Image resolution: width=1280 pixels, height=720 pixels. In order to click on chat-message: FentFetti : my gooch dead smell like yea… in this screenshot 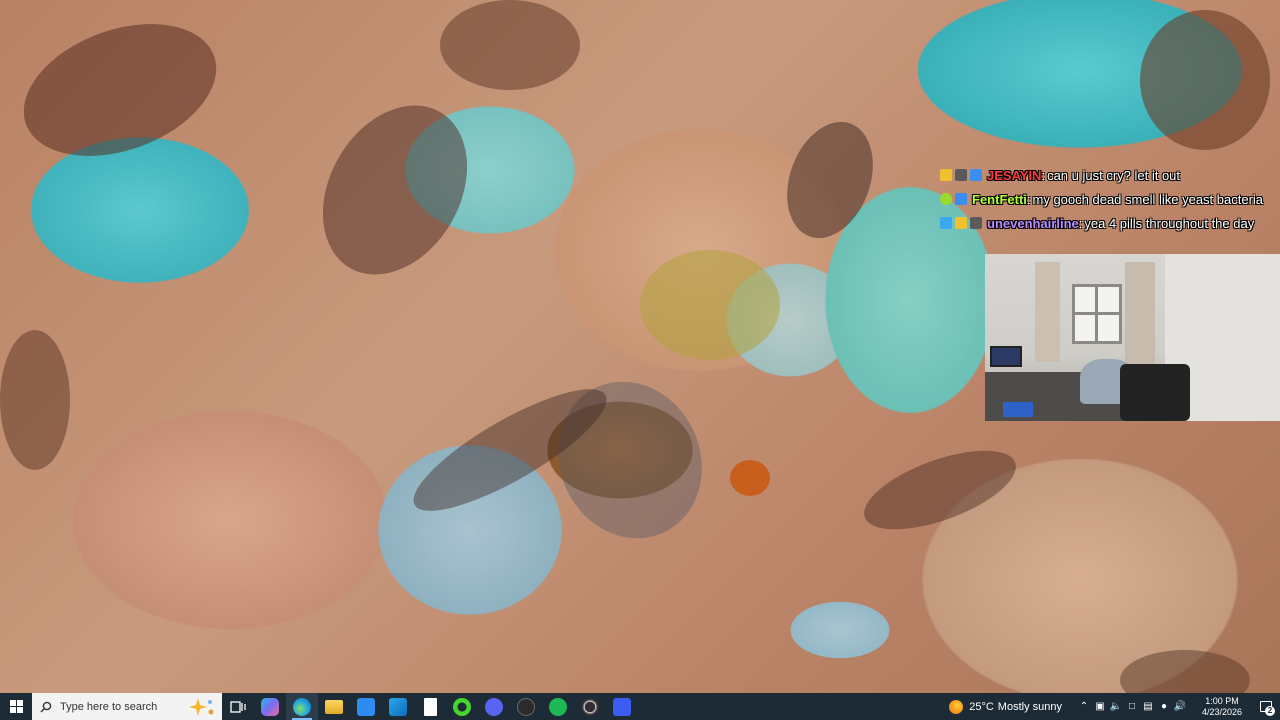, I will do `click(1110, 199)`.